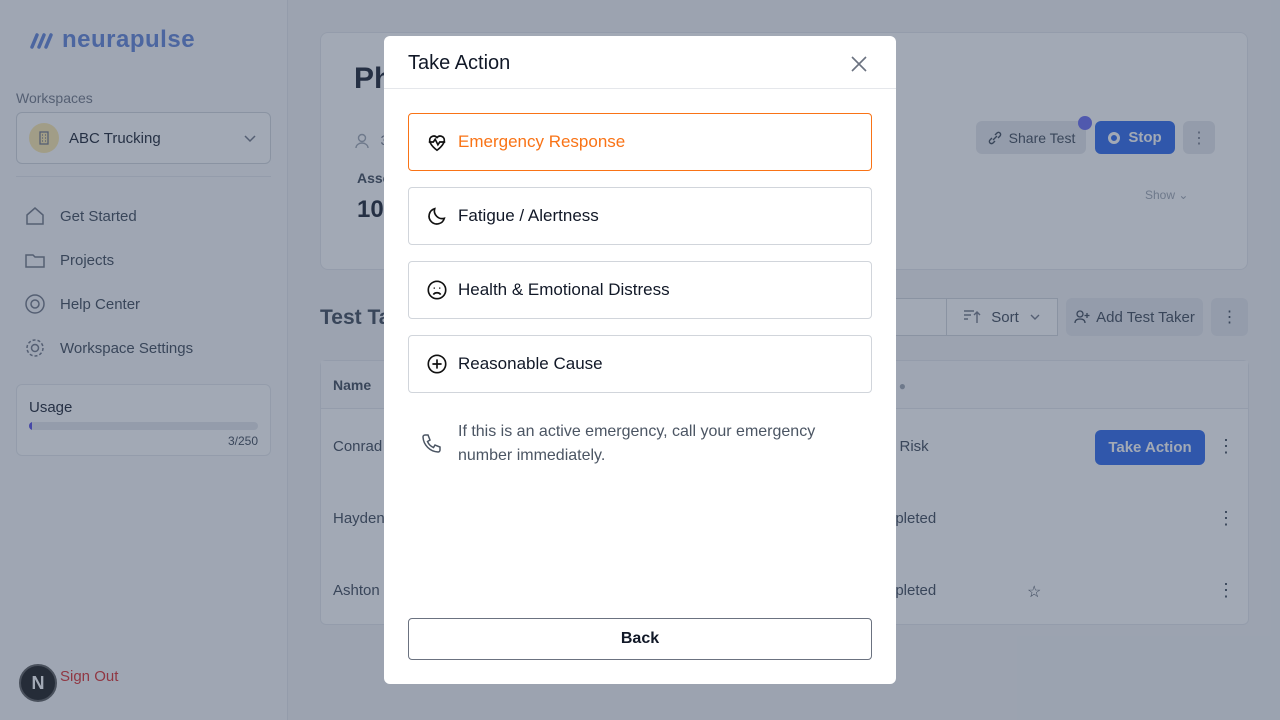 This screenshot has width=1280, height=720. I want to click on frown-icon, so click(437, 290).